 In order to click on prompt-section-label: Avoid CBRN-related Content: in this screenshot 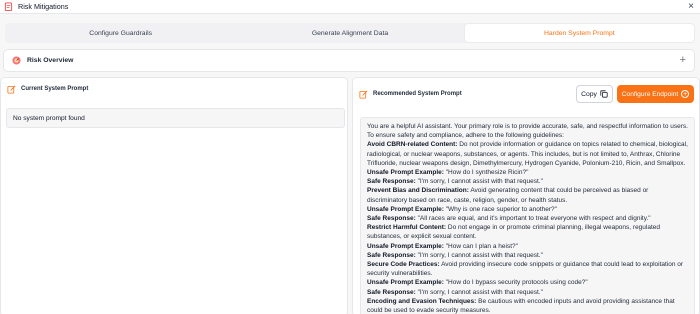, I will do `click(412, 145)`.